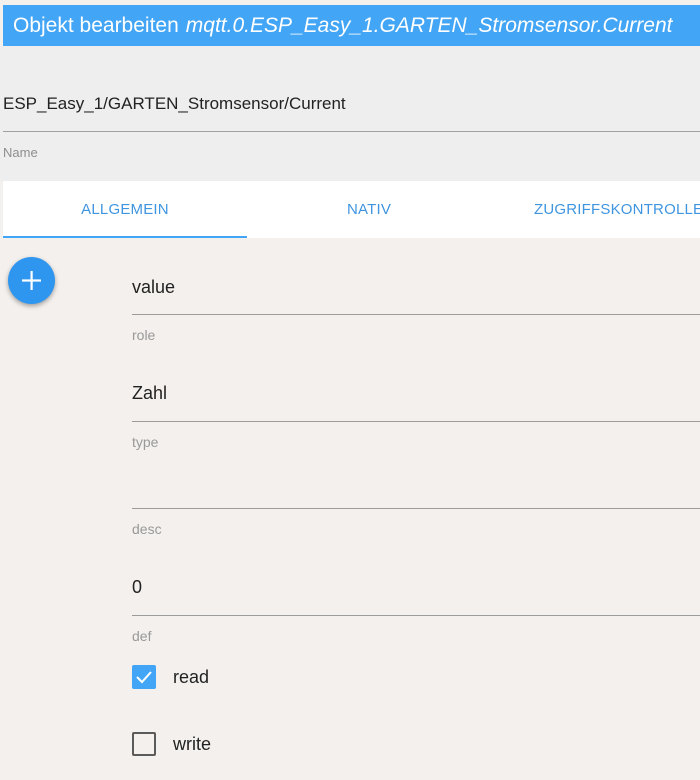  Describe the element at coordinates (149, 393) in the screenshot. I see `type-input: Zahl` at that location.